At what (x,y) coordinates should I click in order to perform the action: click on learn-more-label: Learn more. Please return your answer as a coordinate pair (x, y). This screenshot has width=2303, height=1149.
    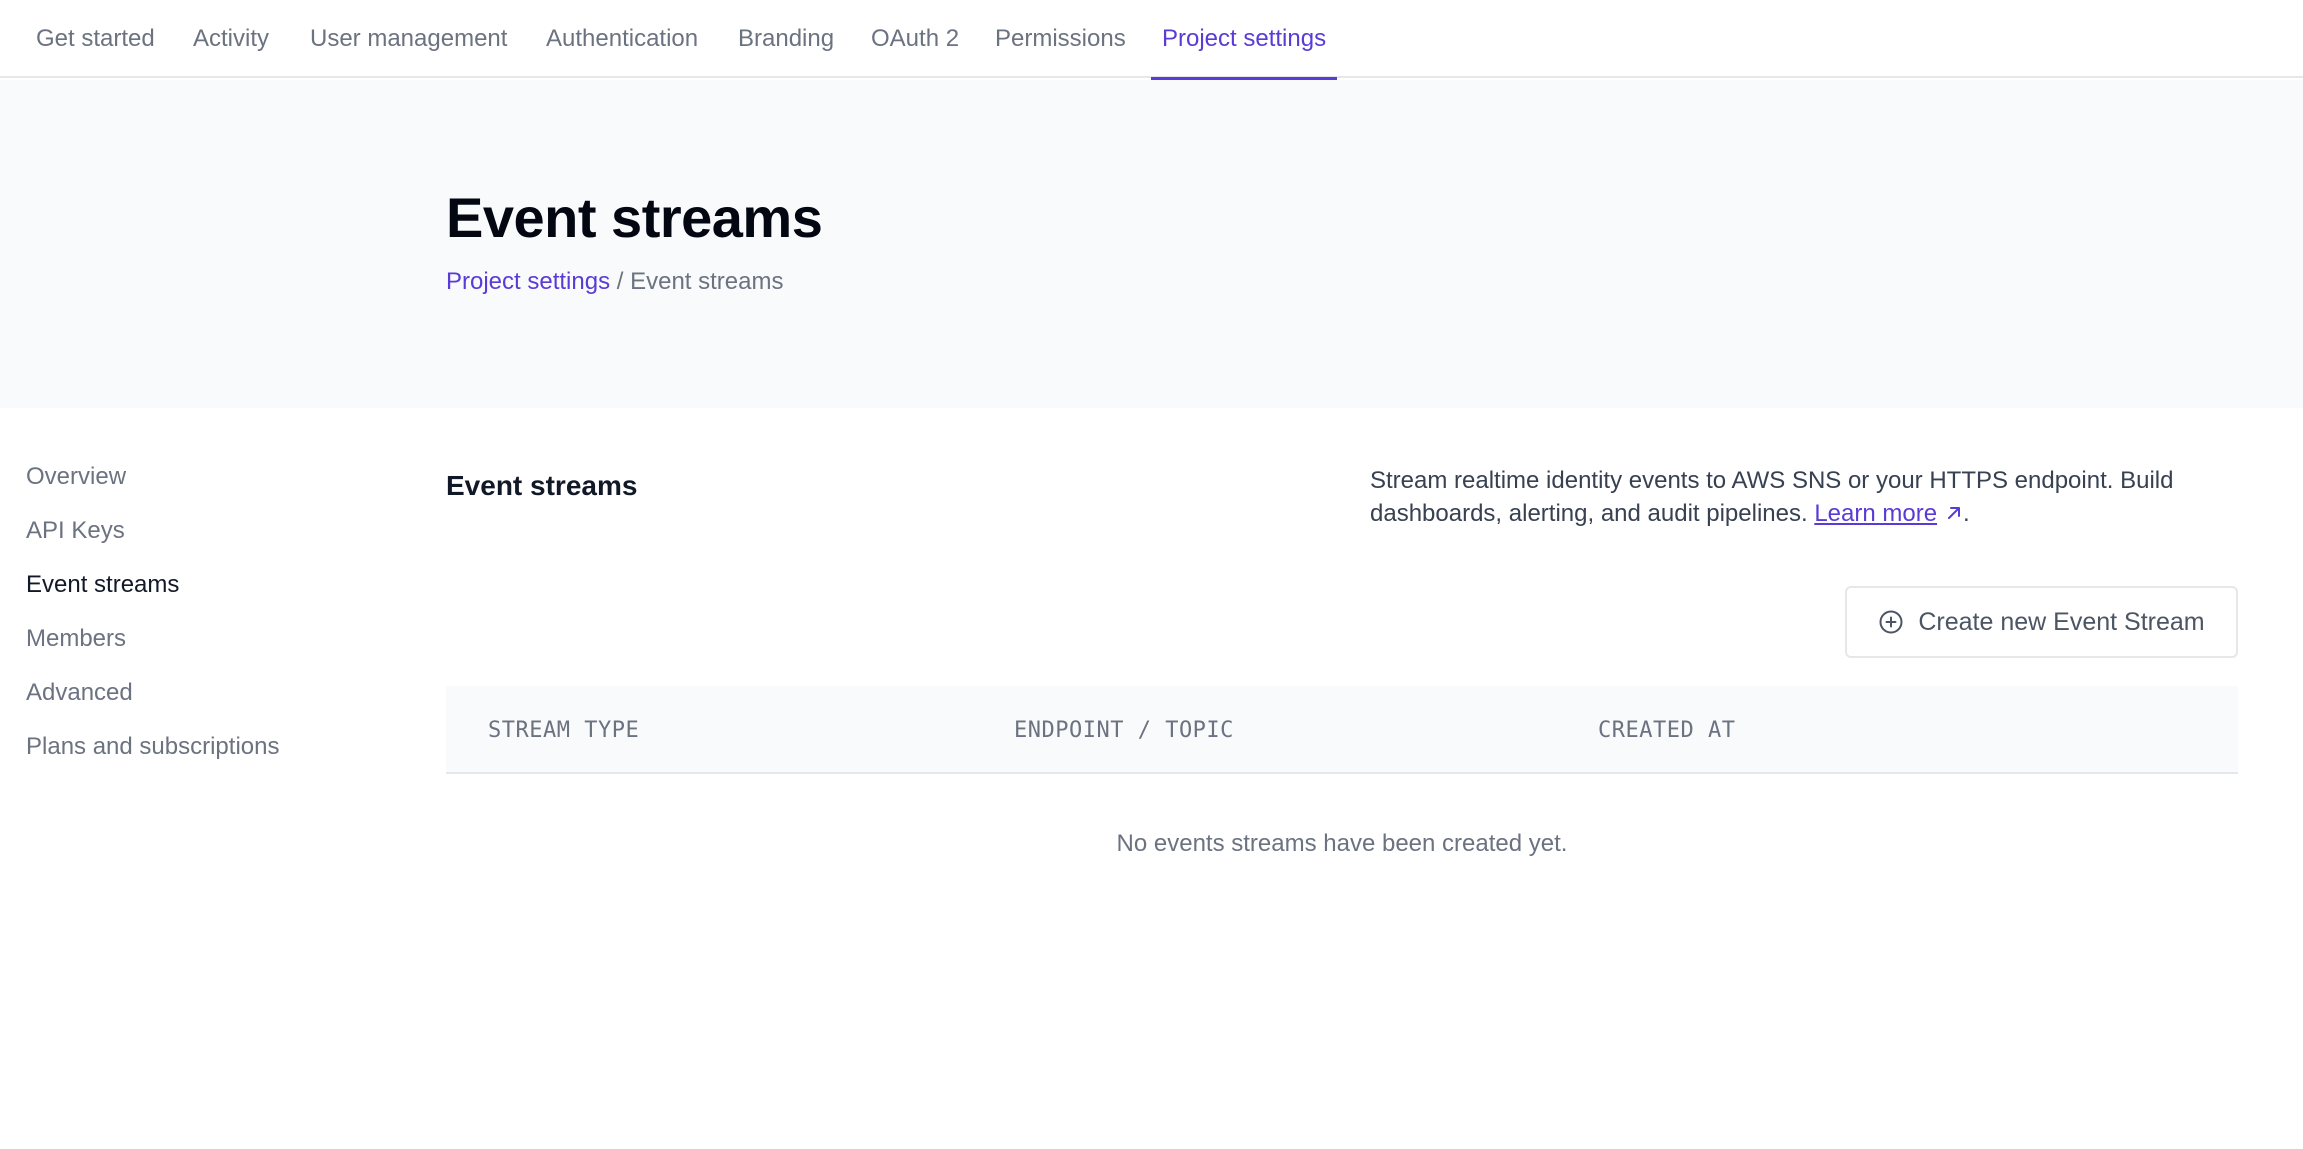
    Looking at the image, I should click on (1876, 513).